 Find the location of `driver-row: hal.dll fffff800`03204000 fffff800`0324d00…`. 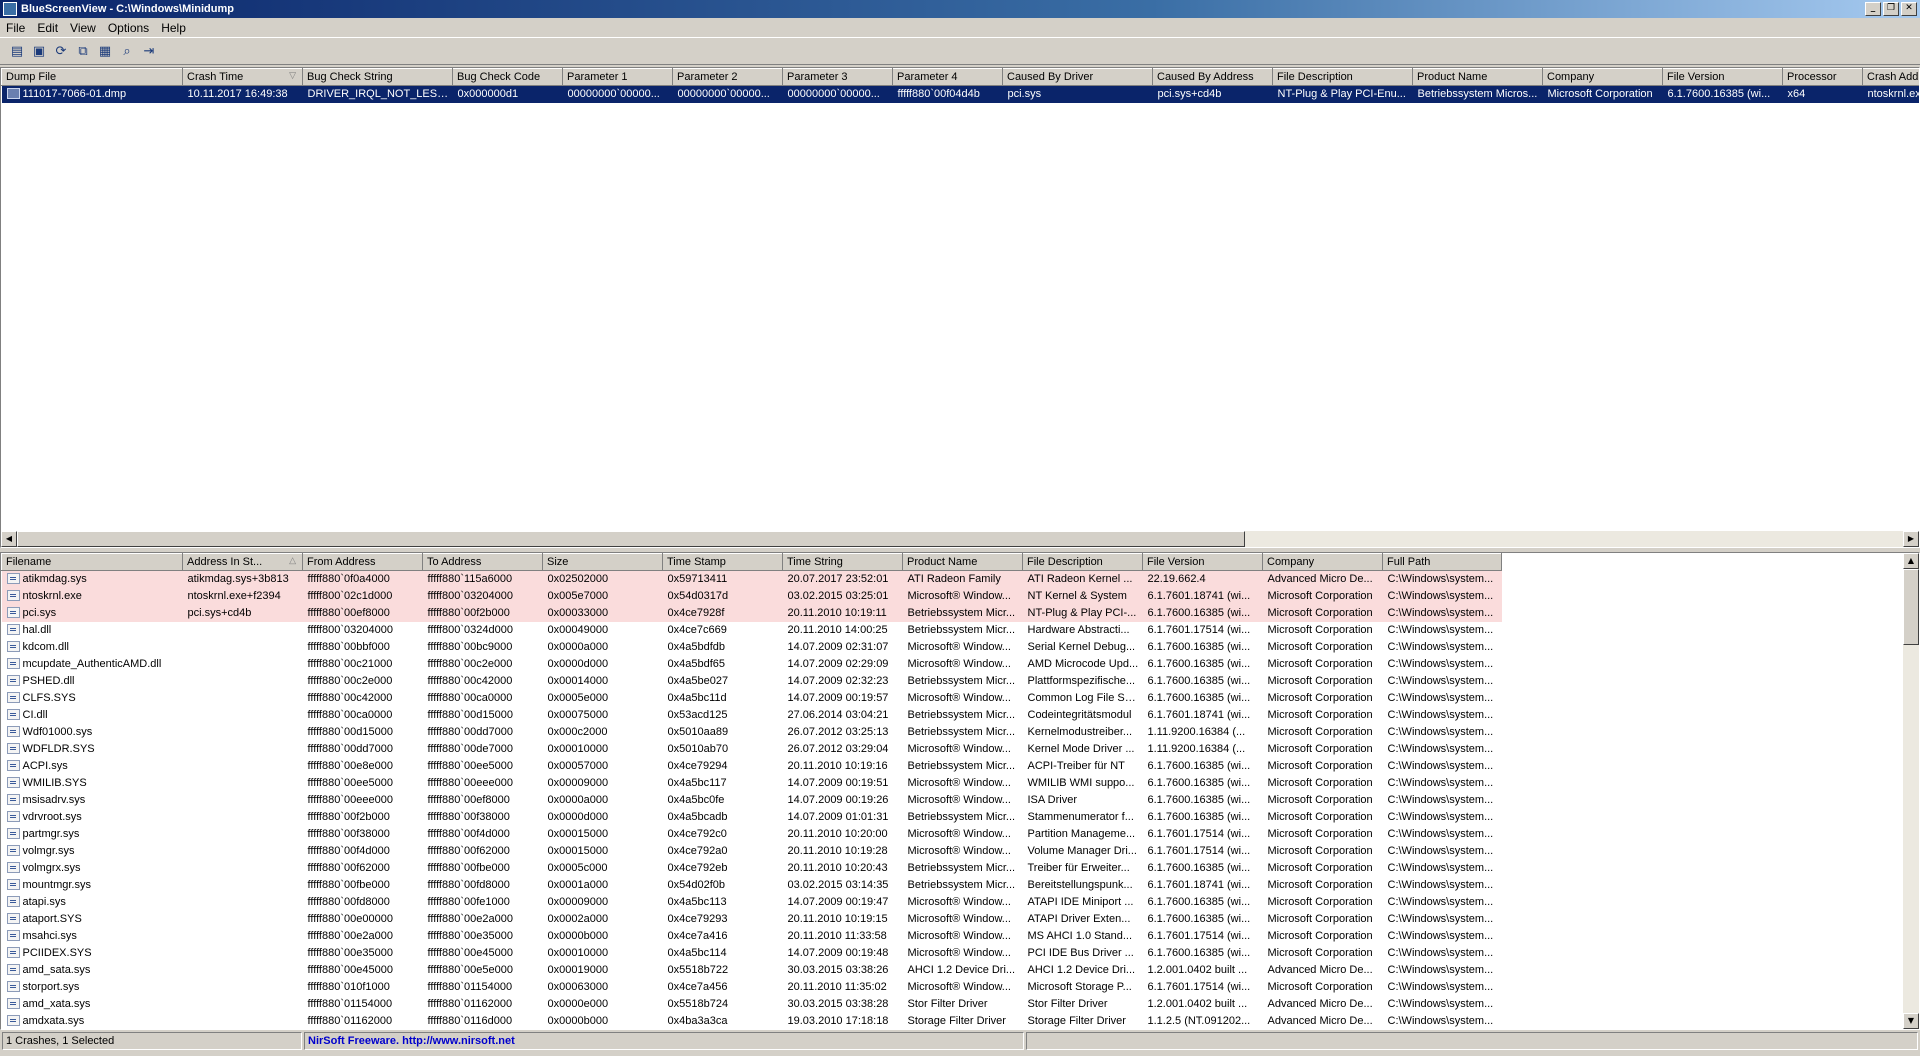

driver-row: hal.dll fffff800`03204000 fffff800`0324d00… is located at coordinates (752, 630).